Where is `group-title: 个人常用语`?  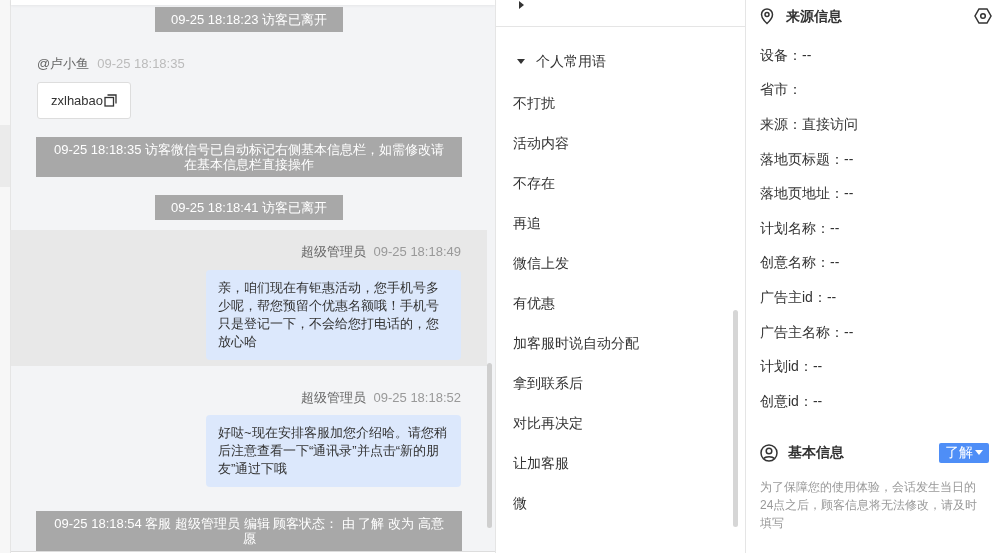
group-title: 个人常用语 is located at coordinates (571, 61).